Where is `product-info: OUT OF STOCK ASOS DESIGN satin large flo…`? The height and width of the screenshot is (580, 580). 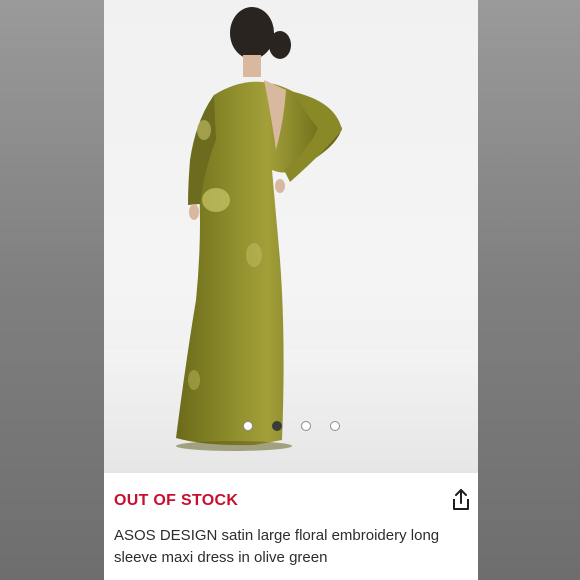 product-info: OUT OF STOCK ASOS DESIGN satin large flo… is located at coordinates (291, 526).